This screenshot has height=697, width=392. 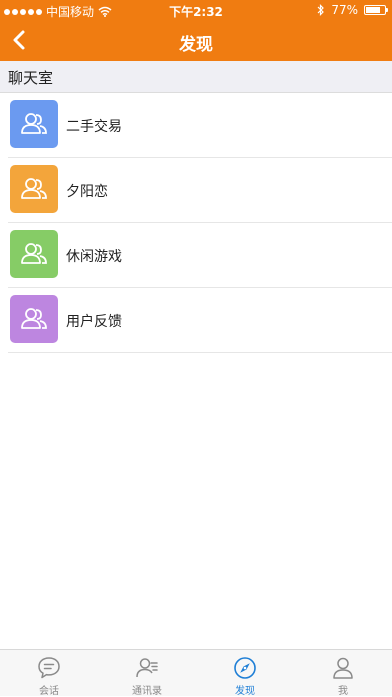 I want to click on tab-label: 会话, so click(x=49, y=691).